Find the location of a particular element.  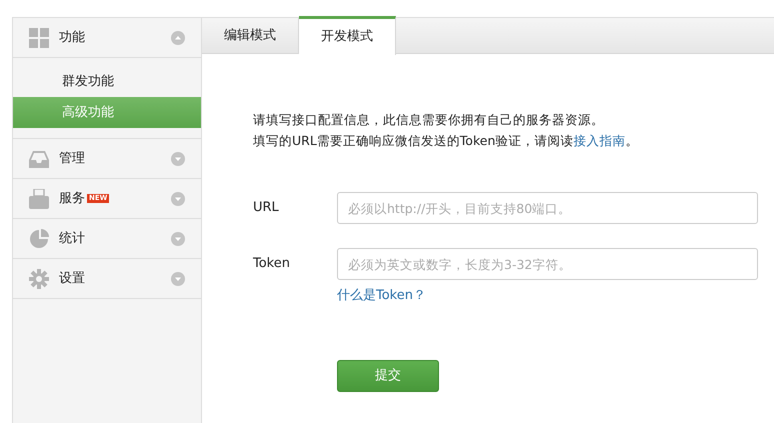

help-link: 什么是Token？ is located at coordinates (381, 296).